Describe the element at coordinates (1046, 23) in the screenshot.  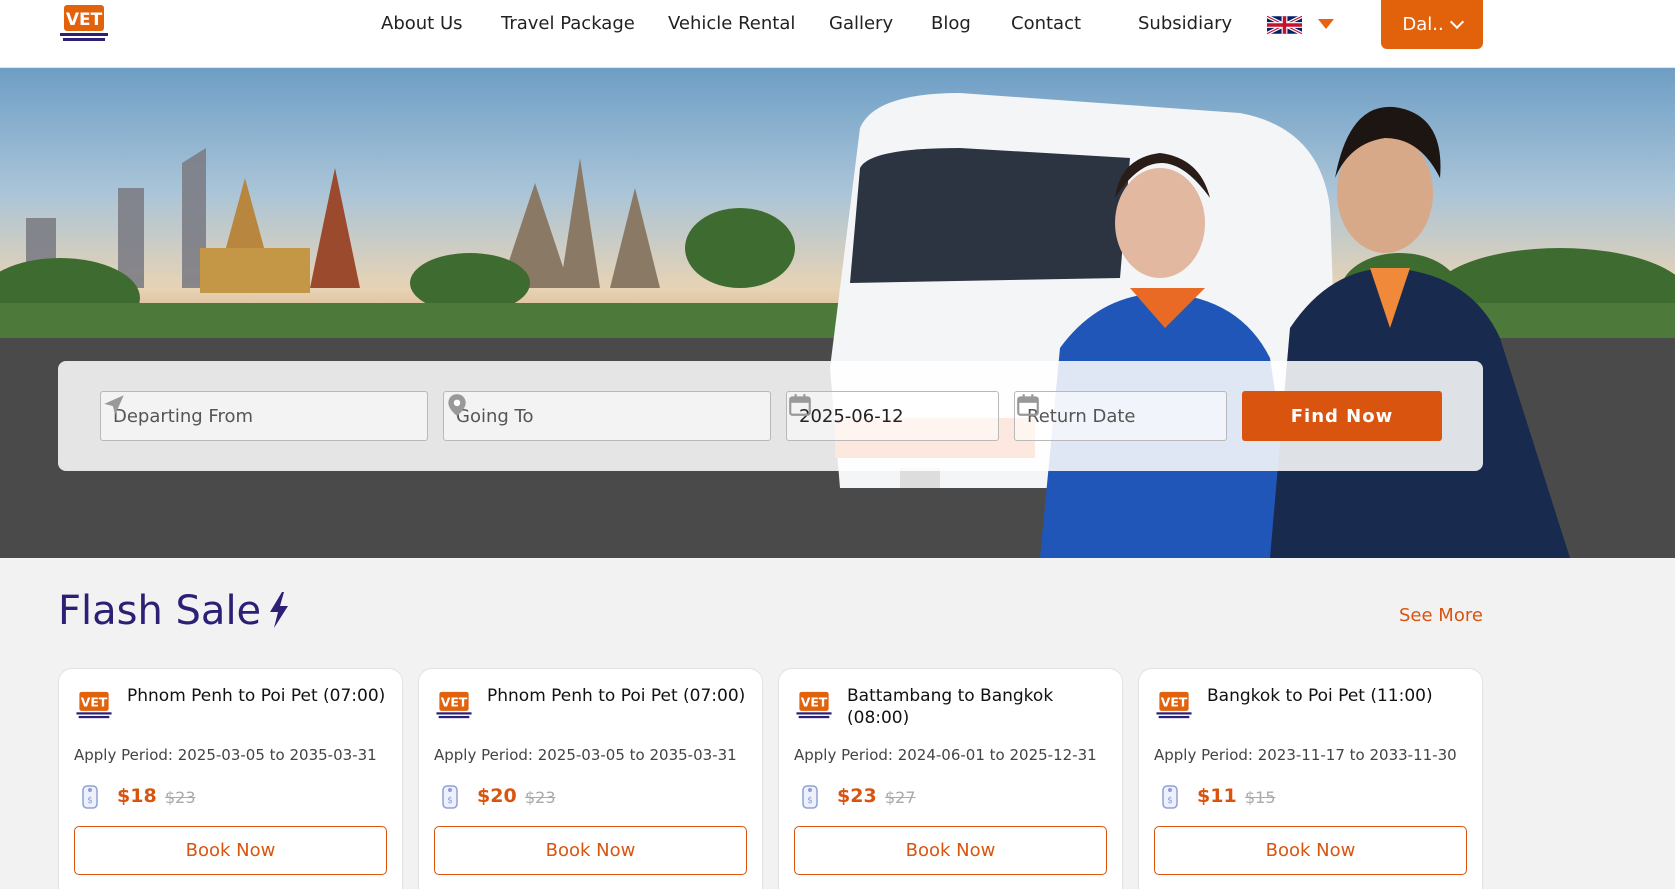
I see `nav-contact: Contact` at that location.